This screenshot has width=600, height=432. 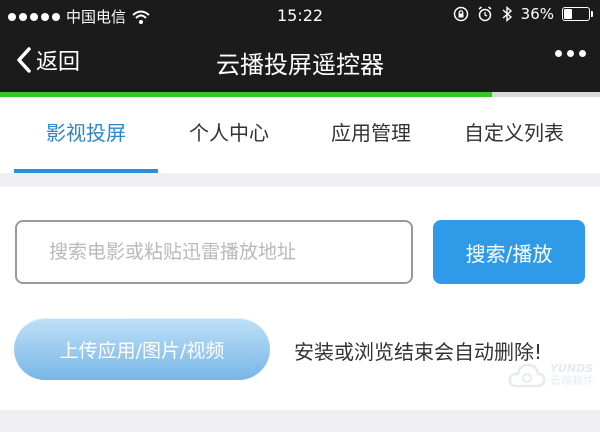 I want to click on orientation-lock-icon, so click(x=460, y=14).